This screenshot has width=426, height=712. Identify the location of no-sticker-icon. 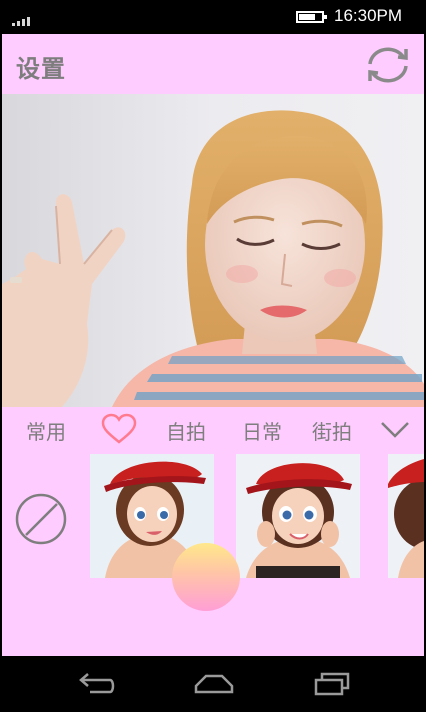
(41, 519).